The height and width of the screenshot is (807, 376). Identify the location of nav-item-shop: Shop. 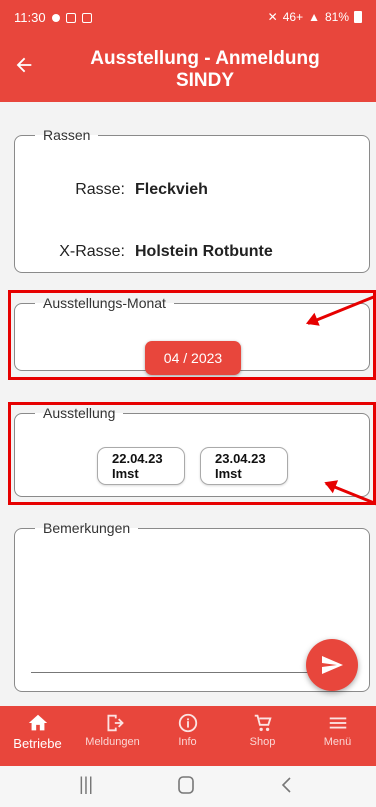
(262, 730).